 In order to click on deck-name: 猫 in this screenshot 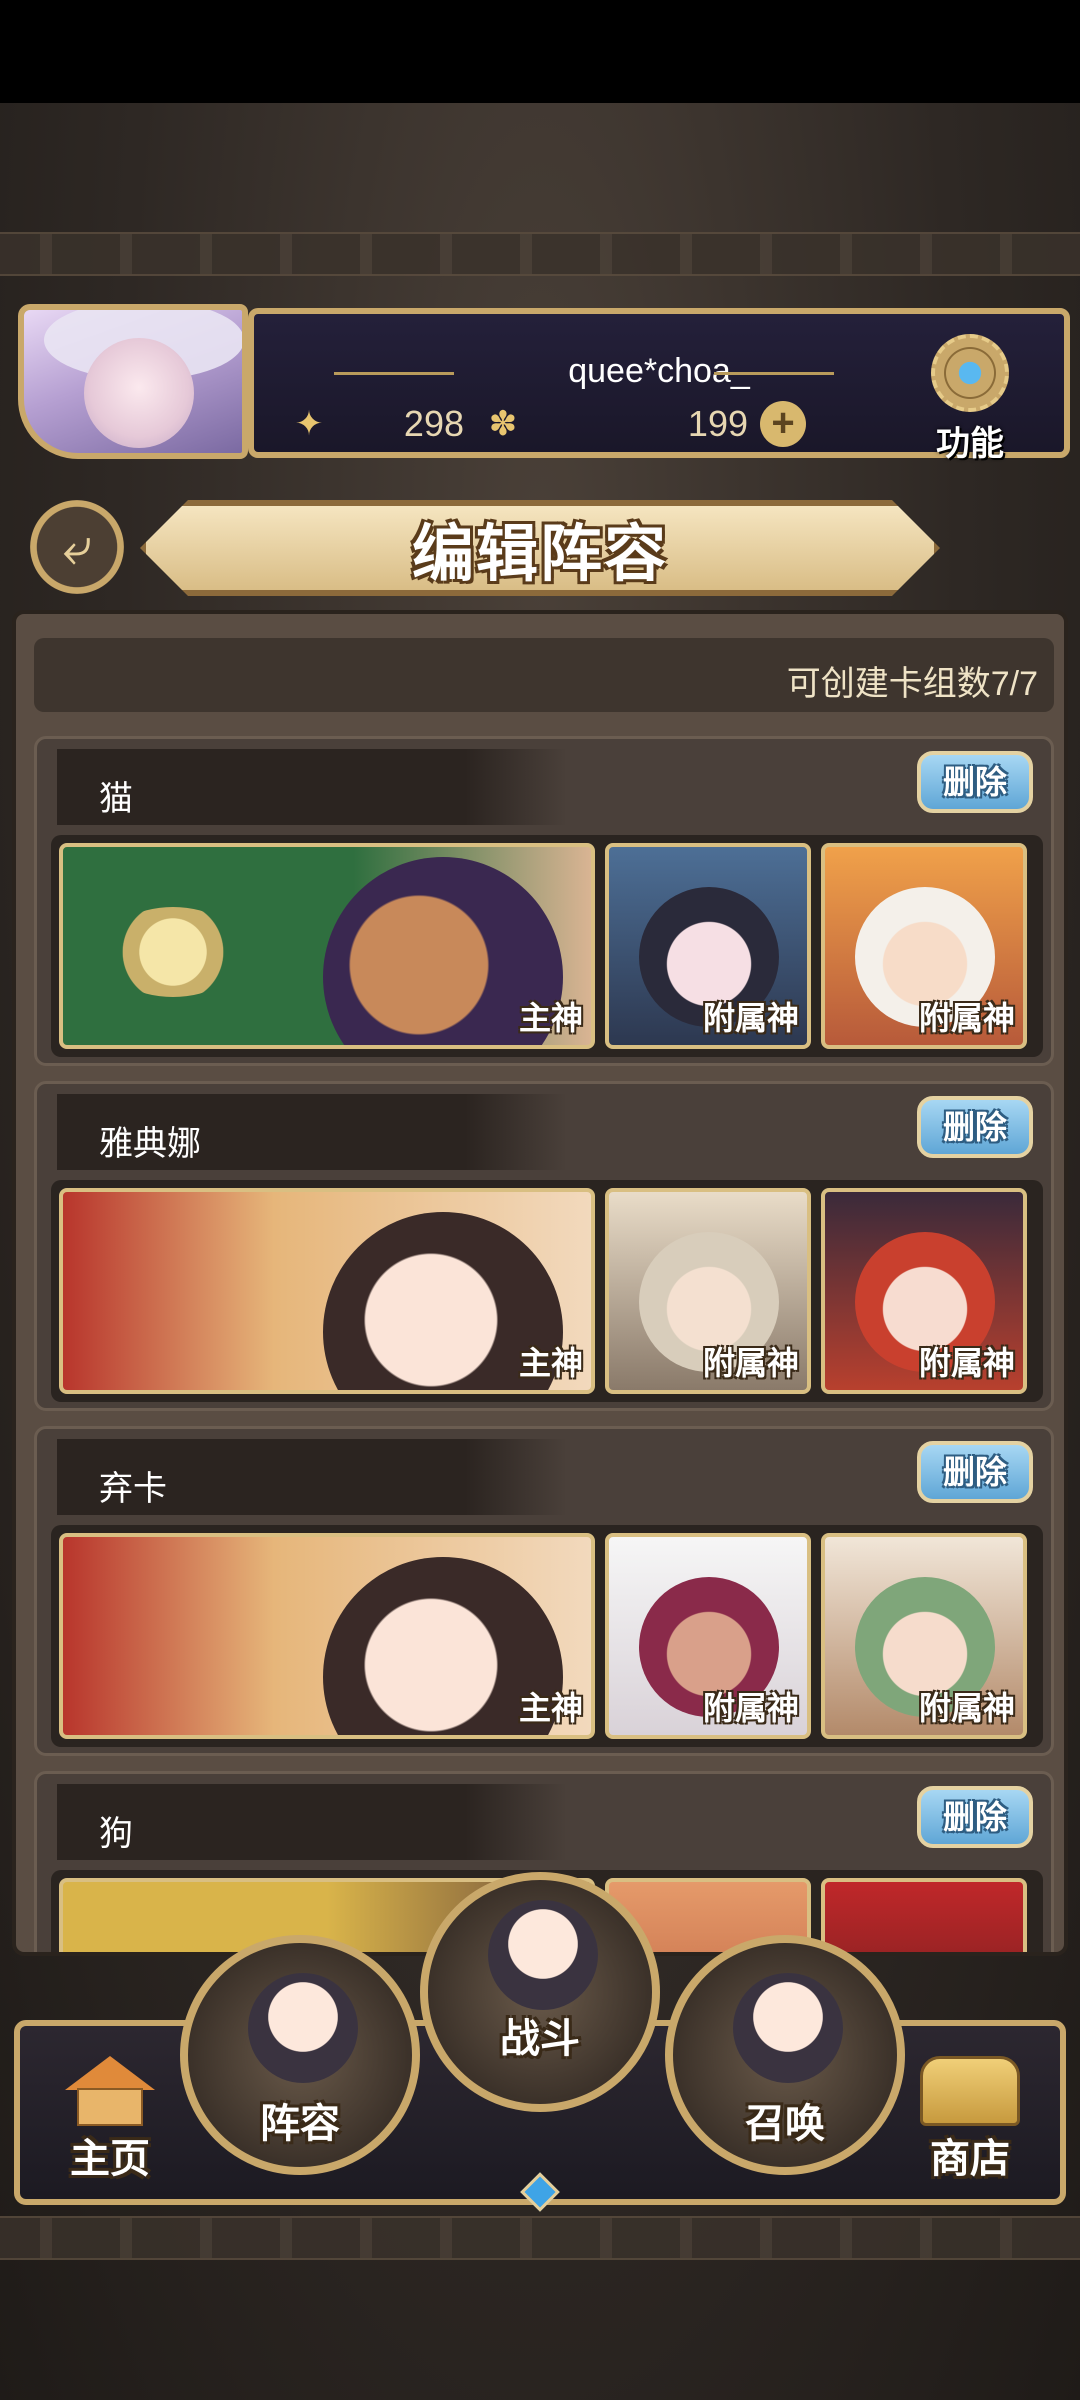, I will do `click(116, 799)`.